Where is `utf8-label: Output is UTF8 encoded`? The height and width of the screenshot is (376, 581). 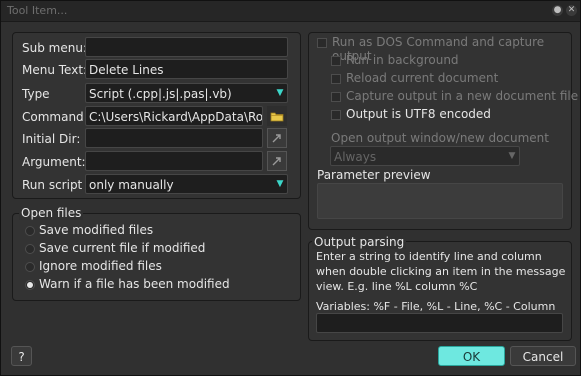 utf8-label: Output is UTF8 encoded is located at coordinates (418, 114).